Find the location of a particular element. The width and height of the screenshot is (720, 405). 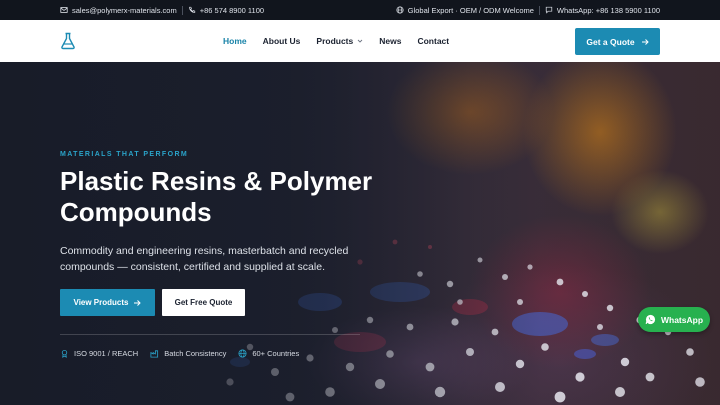

phone-text: +86 574 8900 1100 is located at coordinates (232, 10).